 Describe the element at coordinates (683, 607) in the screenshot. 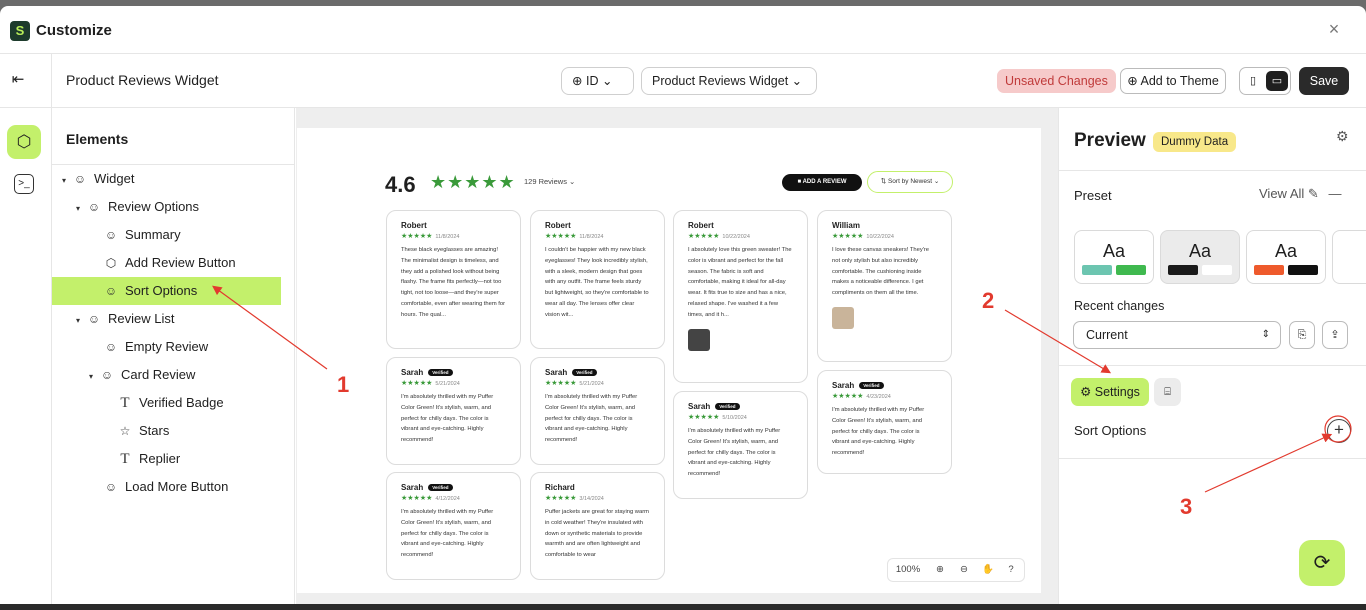

I see `taskbar` at that location.